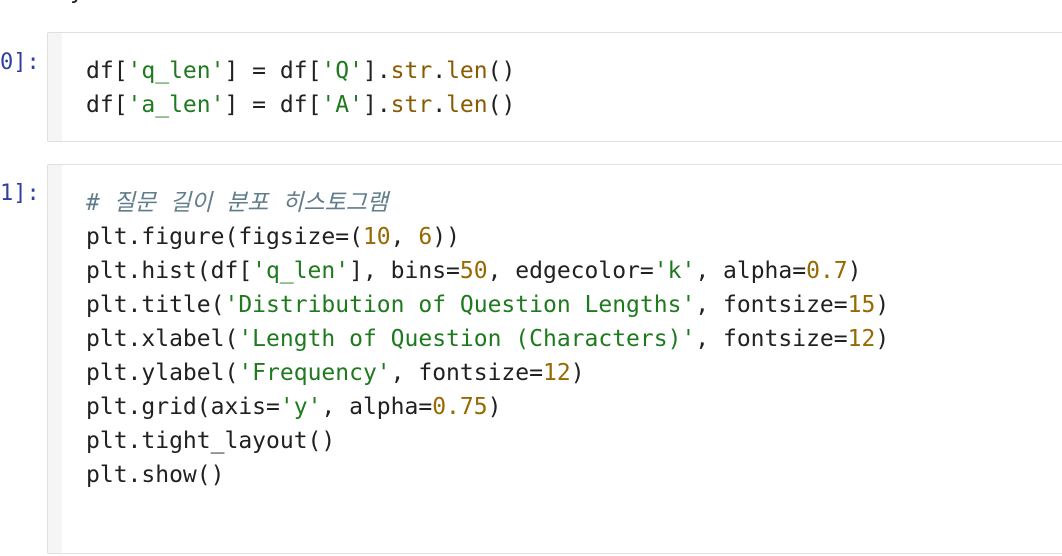 Image resolution: width=1062 pixels, height=556 pixels. I want to click on code-line: plt.grid(axis='y', alpha=0.75), so click(293, 407).